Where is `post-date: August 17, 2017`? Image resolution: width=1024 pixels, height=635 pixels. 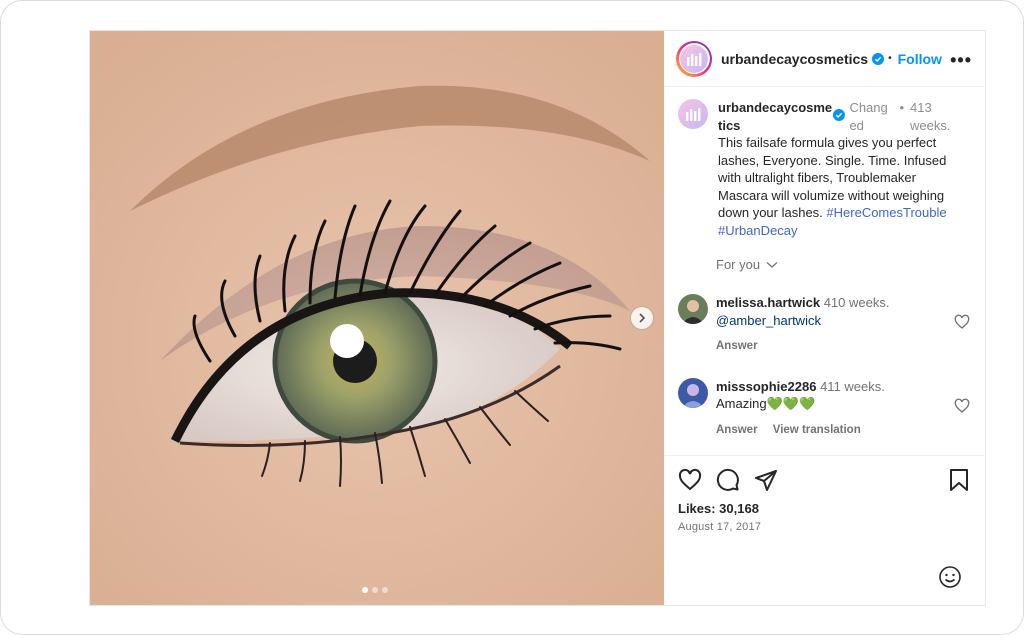 post-date: August 17, 2017 is located at coordinates (720, 527).